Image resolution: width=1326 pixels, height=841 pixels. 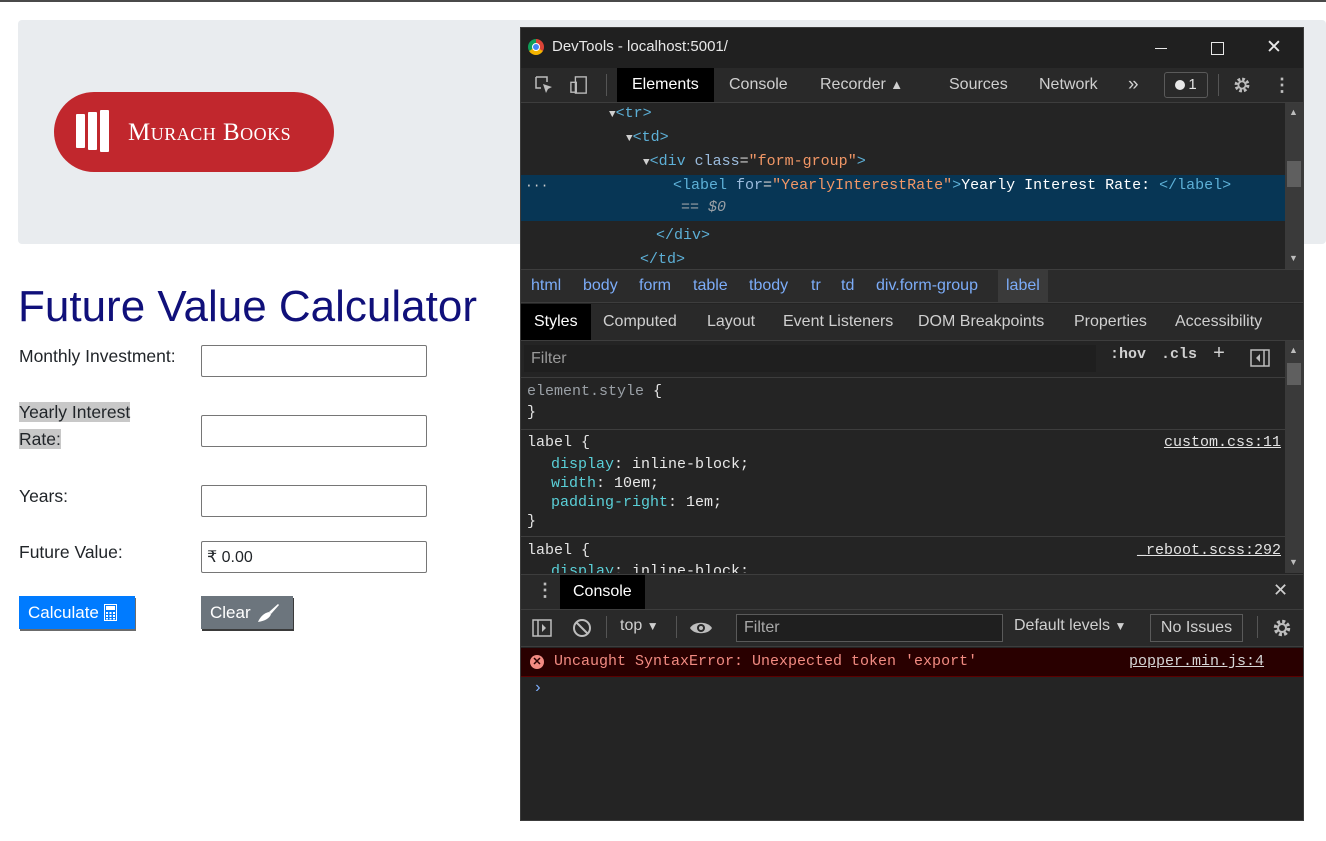 I want to click on rule1-prop-padding-right: padding-right: 1em;, so click(x=636, y=502).